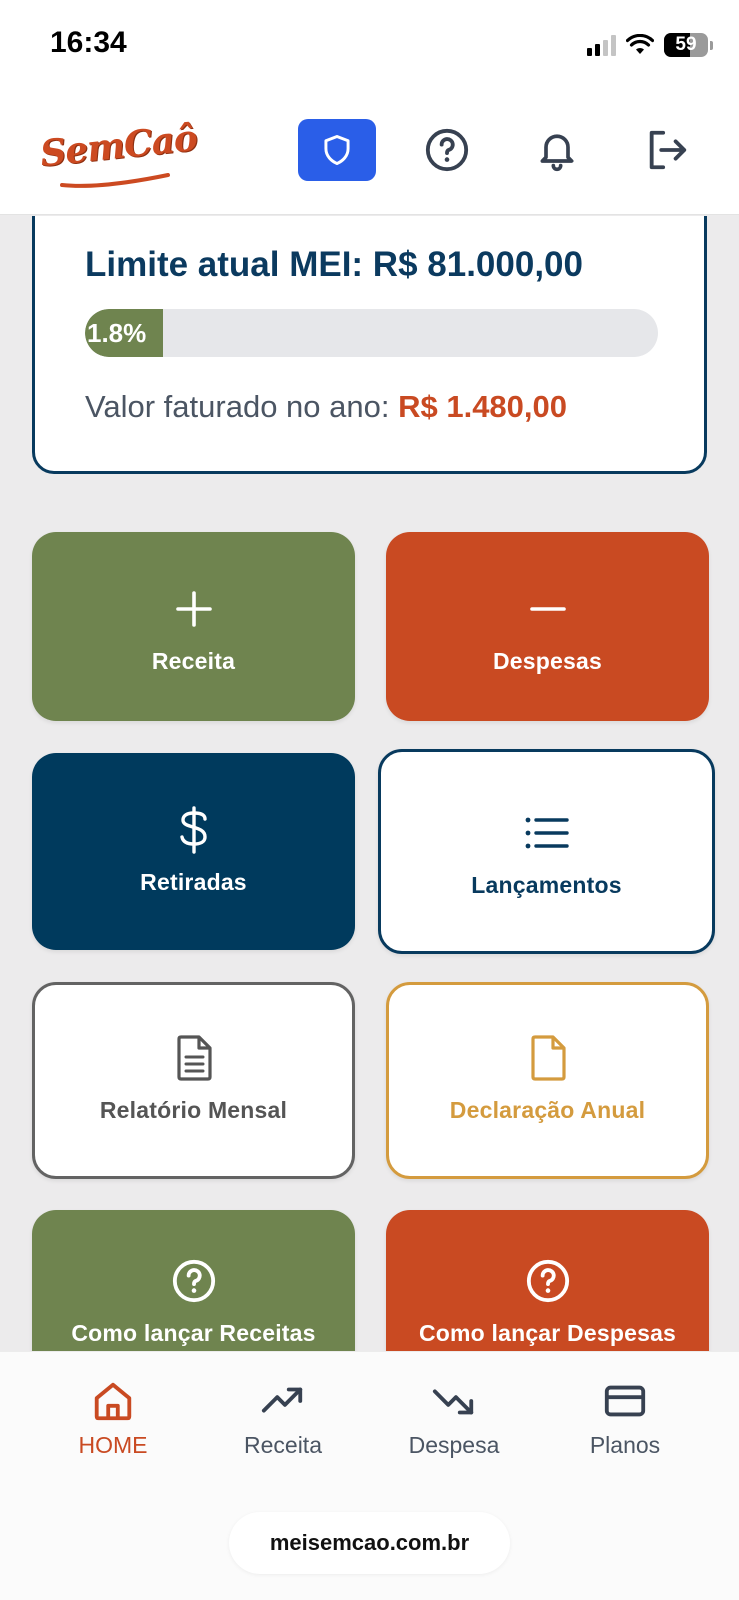 The height and width of the screenshot is (1600, 739). What do you see at coordinates (547, 833) in the screenshot?
I see `list-icon` at bounding box center [547, 833].